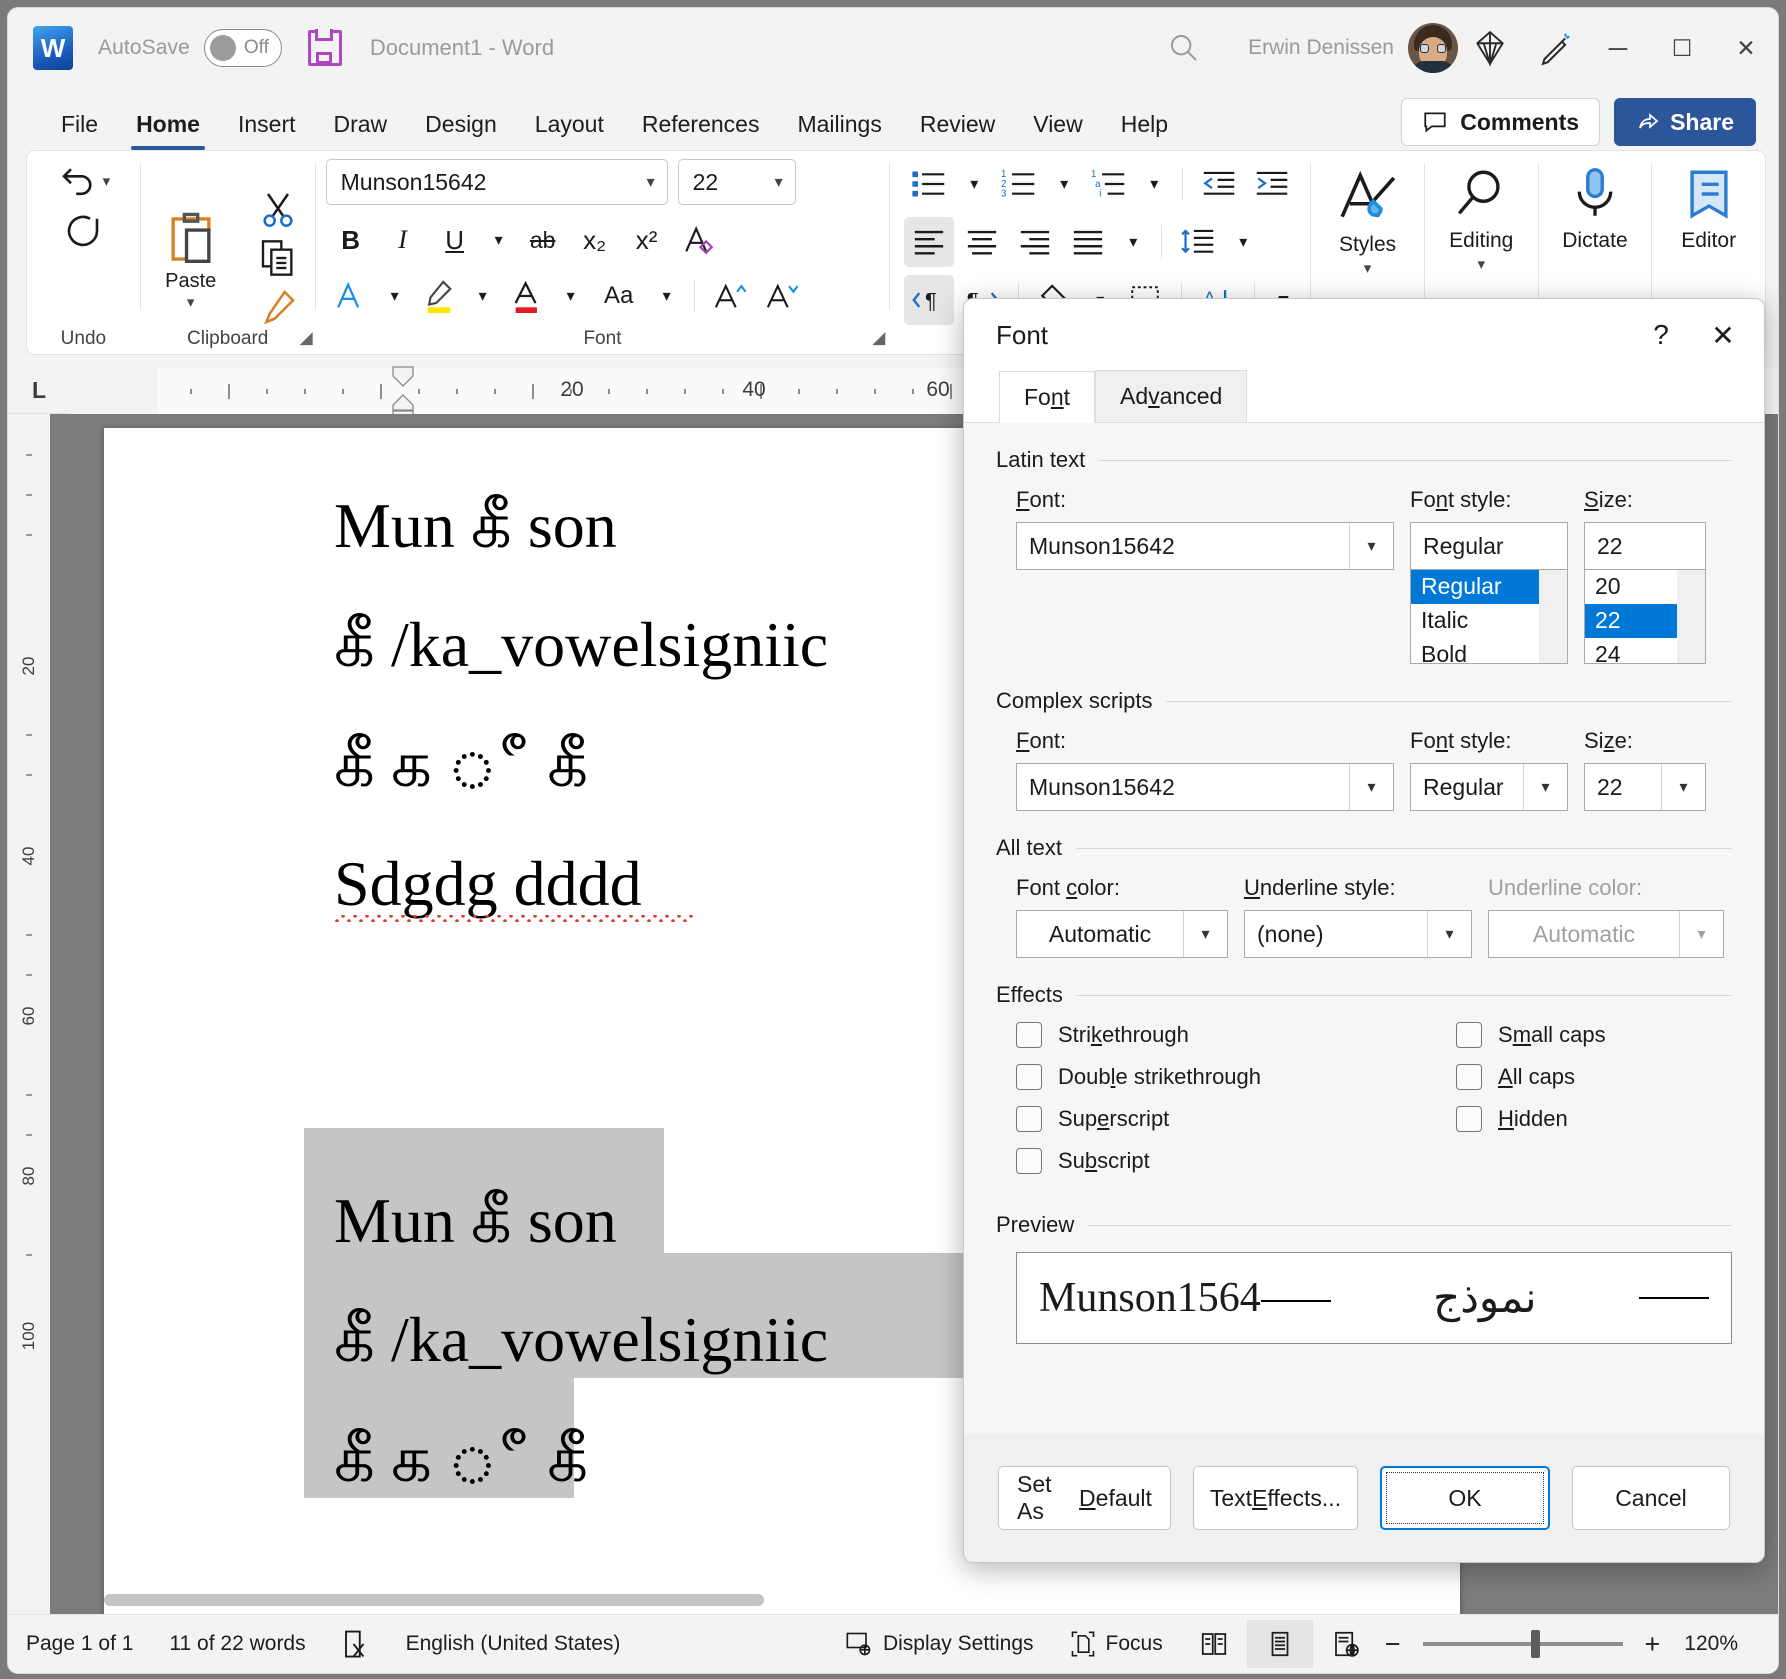 The image size is (1786, 1679). What do you see at coordinates (191, 302) in the screenshot?
I see `paste-dropdown-icon: ▾` at bounding box center [191, 302].